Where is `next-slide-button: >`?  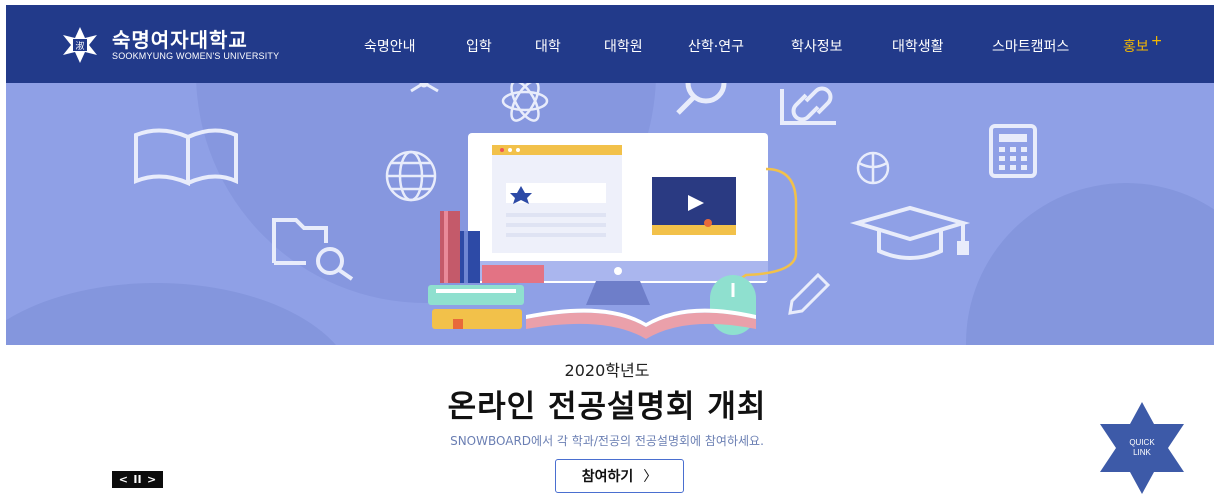
next-slide-button: > is located at coordinates (151, 479).